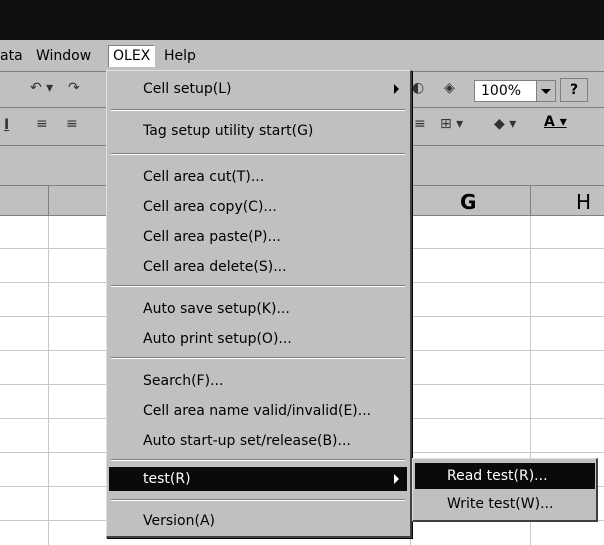 This screenshot has width=604, height=545. Describe the element at coordinates (258, 89) in the screenshot. I see `menu-item-cell-setup: Cell setup(L)` at that location.